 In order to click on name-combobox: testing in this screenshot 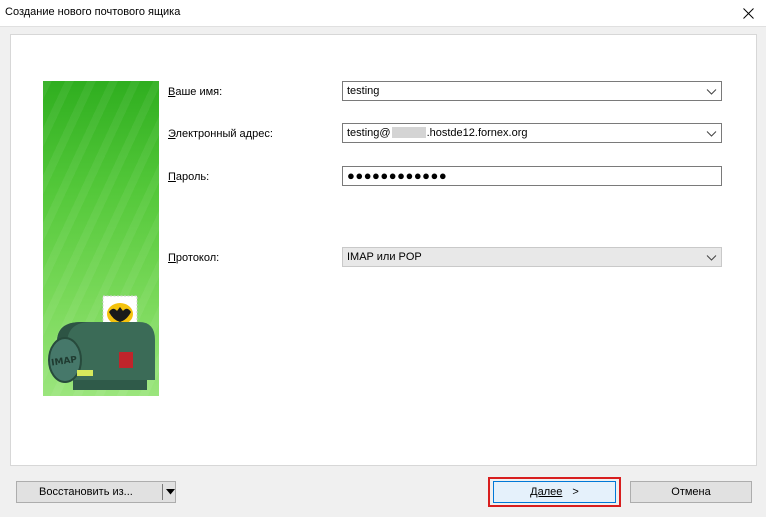, I will do `click(532, 91)`.